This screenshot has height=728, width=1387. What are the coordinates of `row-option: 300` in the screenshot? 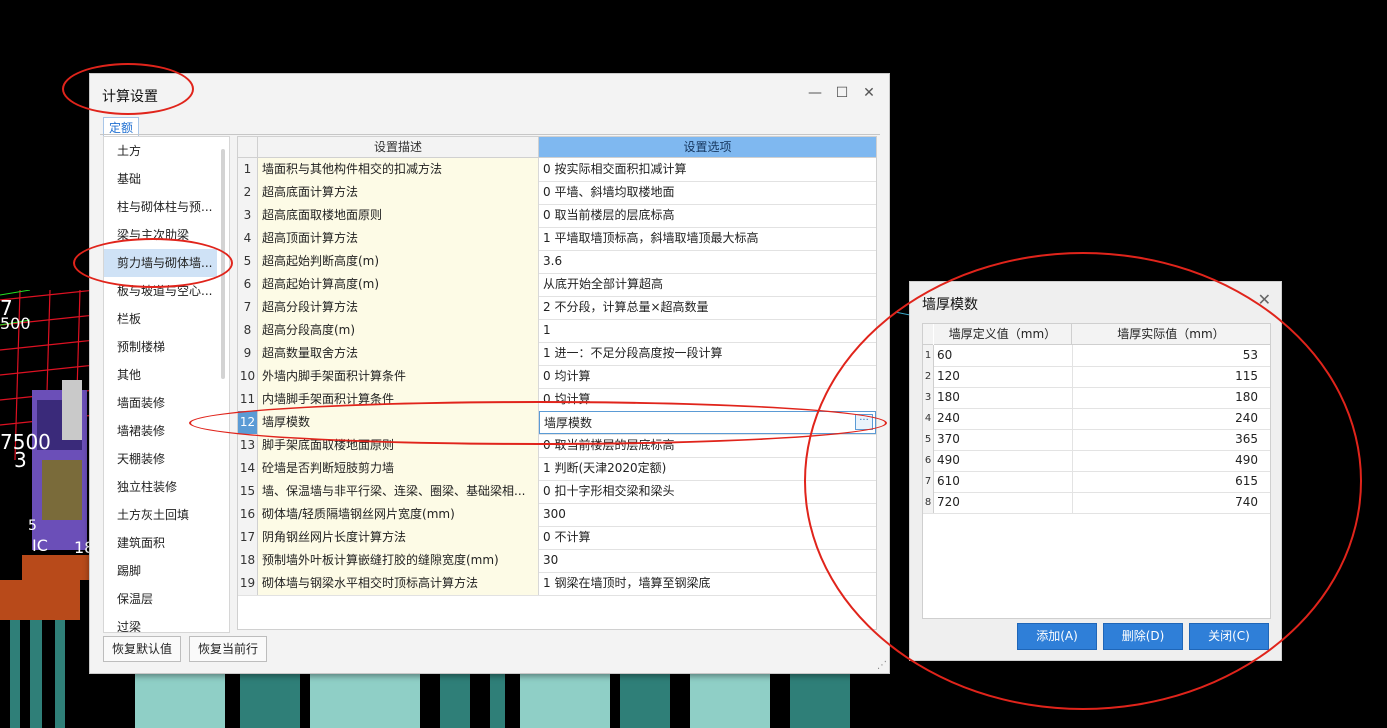 It's located at (707, 514).